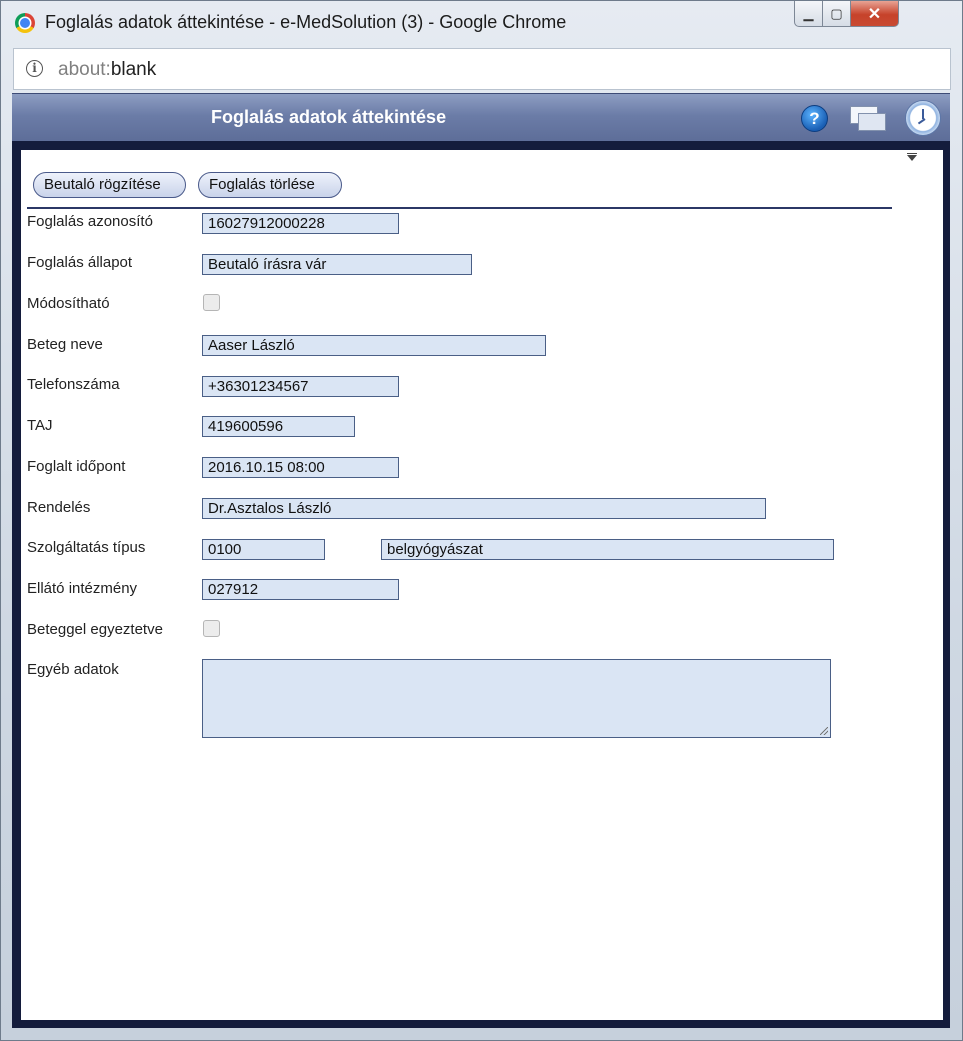  Describe the element at coordinates (95, 629) in the screenshot. I see `agreed-with-patient-label: Beteggel egyeztetve` at that location.